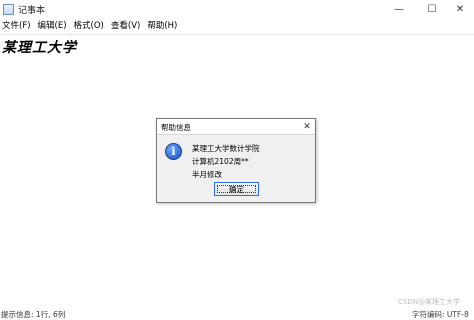 This screenshot has height=320, width=474. Describe the element at coordinates (125, 25) in the screenshot. I see `menu-view: 查看(V)` at that location.